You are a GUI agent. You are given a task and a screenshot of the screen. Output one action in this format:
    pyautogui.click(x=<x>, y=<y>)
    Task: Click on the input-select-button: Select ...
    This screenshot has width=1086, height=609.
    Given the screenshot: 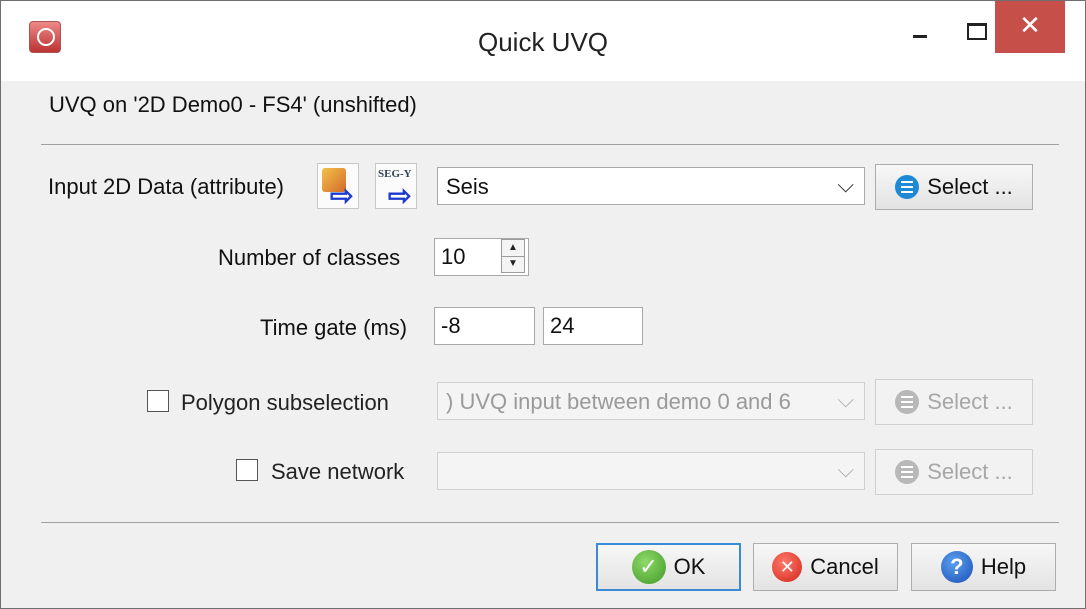 What is the action you would take?
    pyautogui.click(x=954, y=187)
    